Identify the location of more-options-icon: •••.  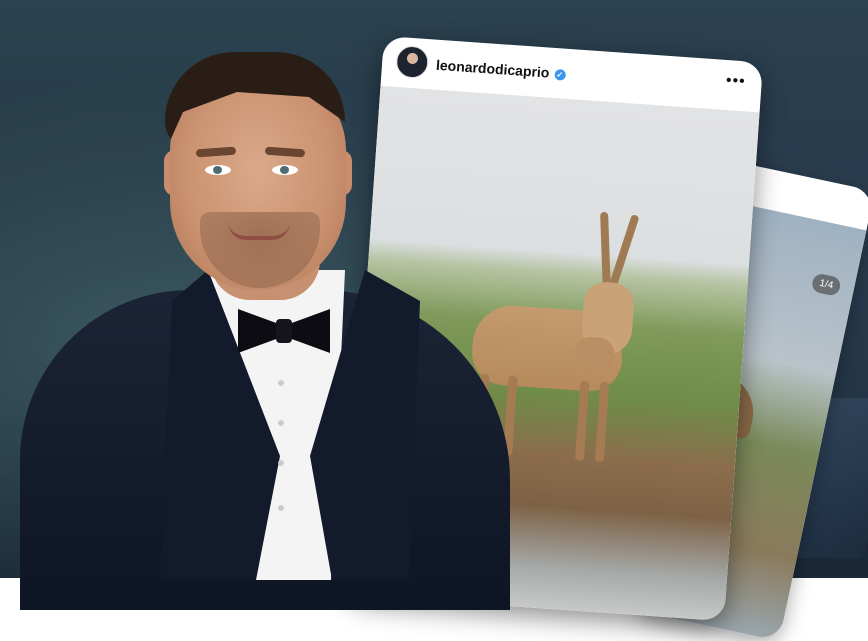
(735, 81).